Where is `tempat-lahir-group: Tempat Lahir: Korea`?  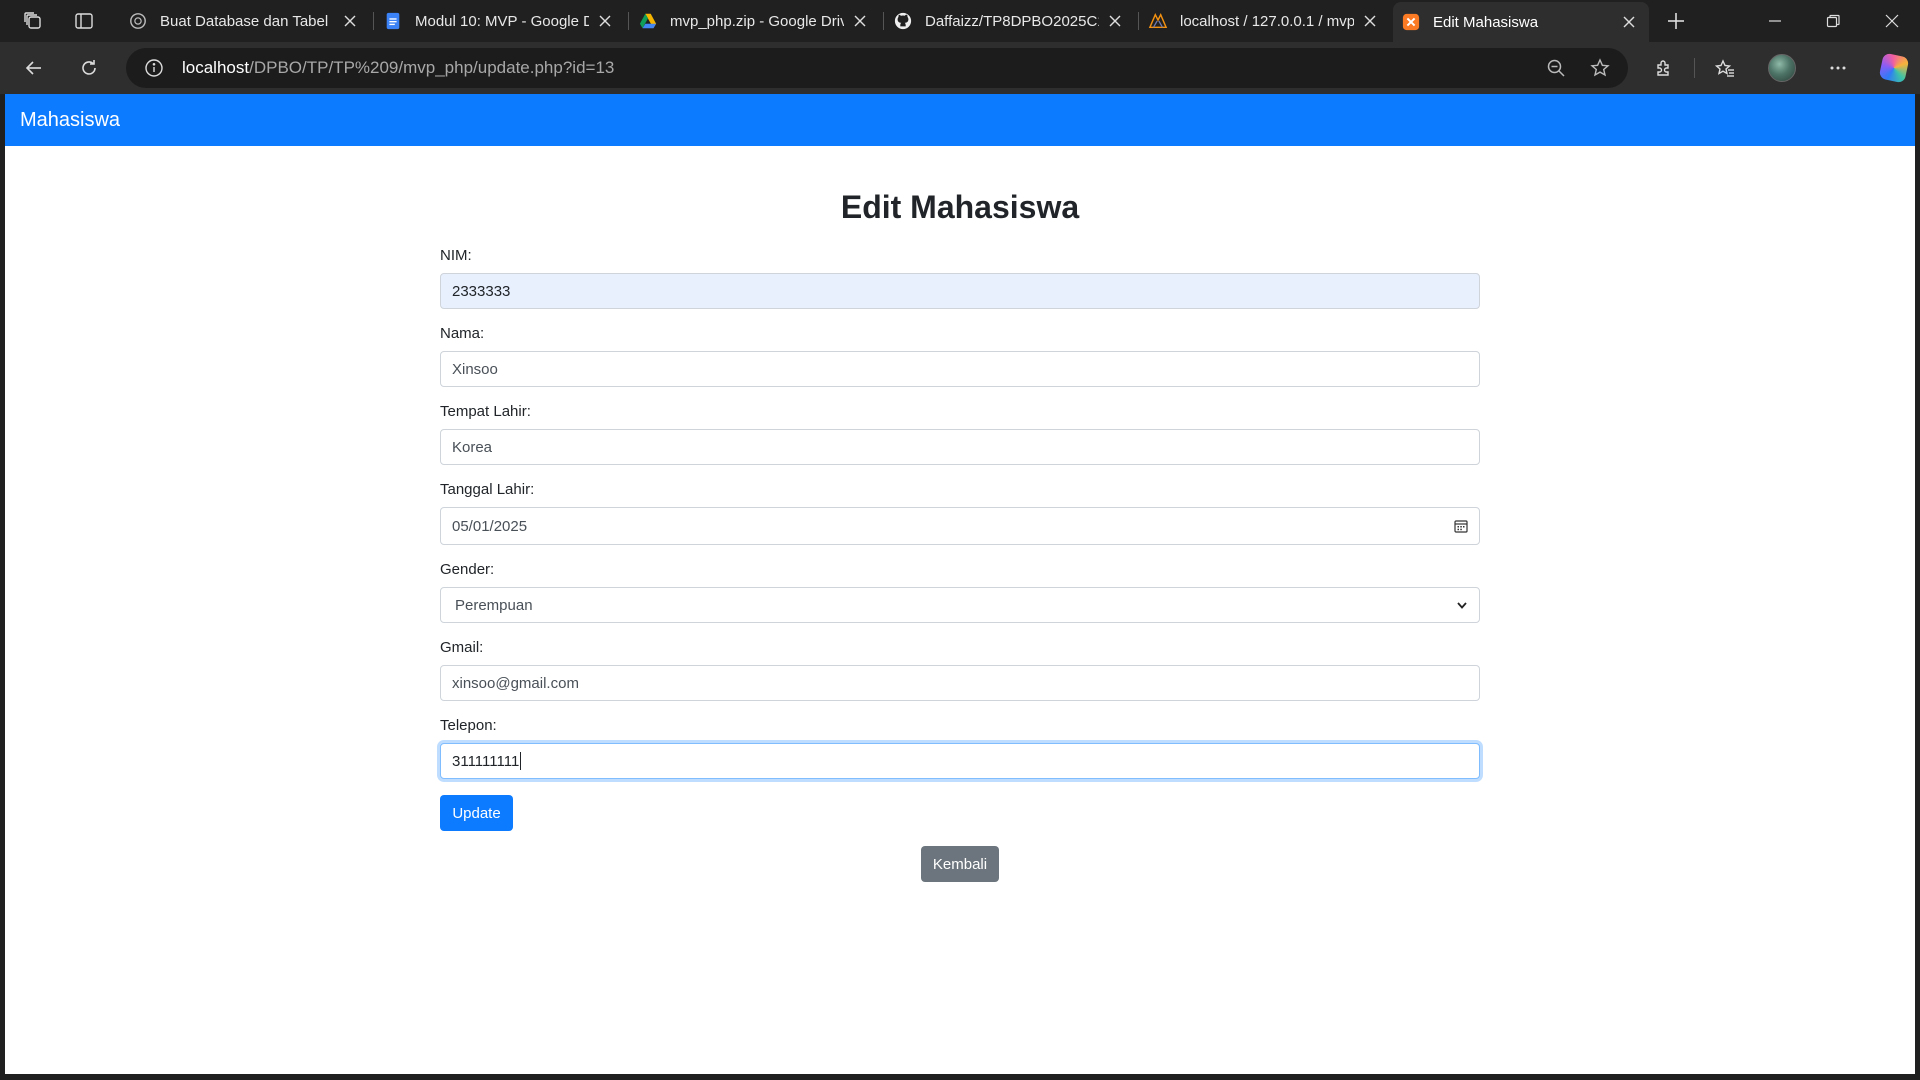 tempat-lahir-group: Tempat Lahir: Korea is located at coordinates (960, 434).